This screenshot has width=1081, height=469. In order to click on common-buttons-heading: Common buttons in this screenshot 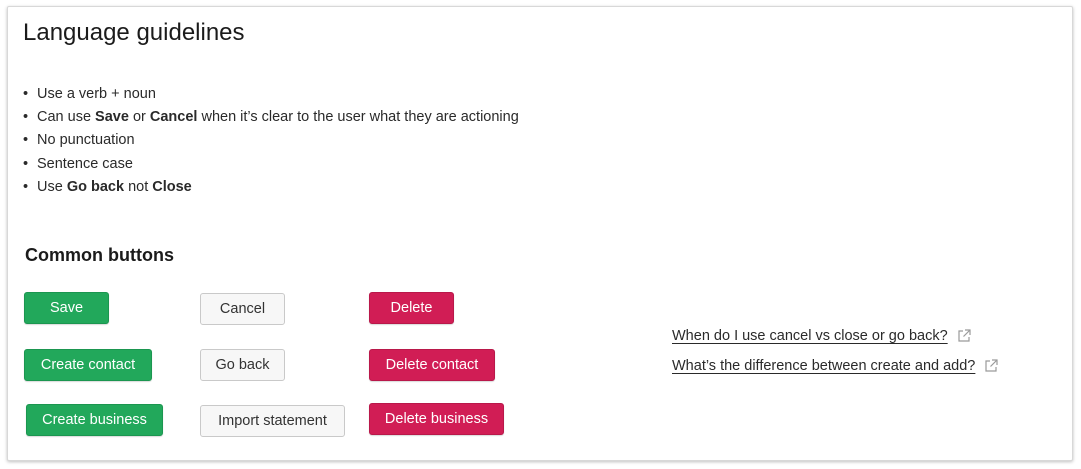, I will do `click(99, 255)`.